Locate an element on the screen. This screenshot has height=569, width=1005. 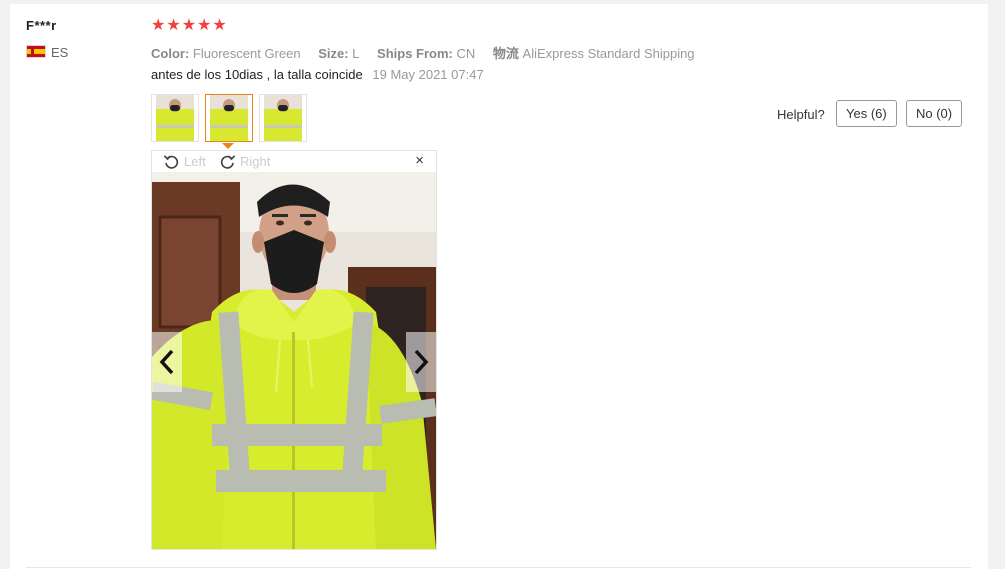
page-margin-left is located at coordinates (5, 284).